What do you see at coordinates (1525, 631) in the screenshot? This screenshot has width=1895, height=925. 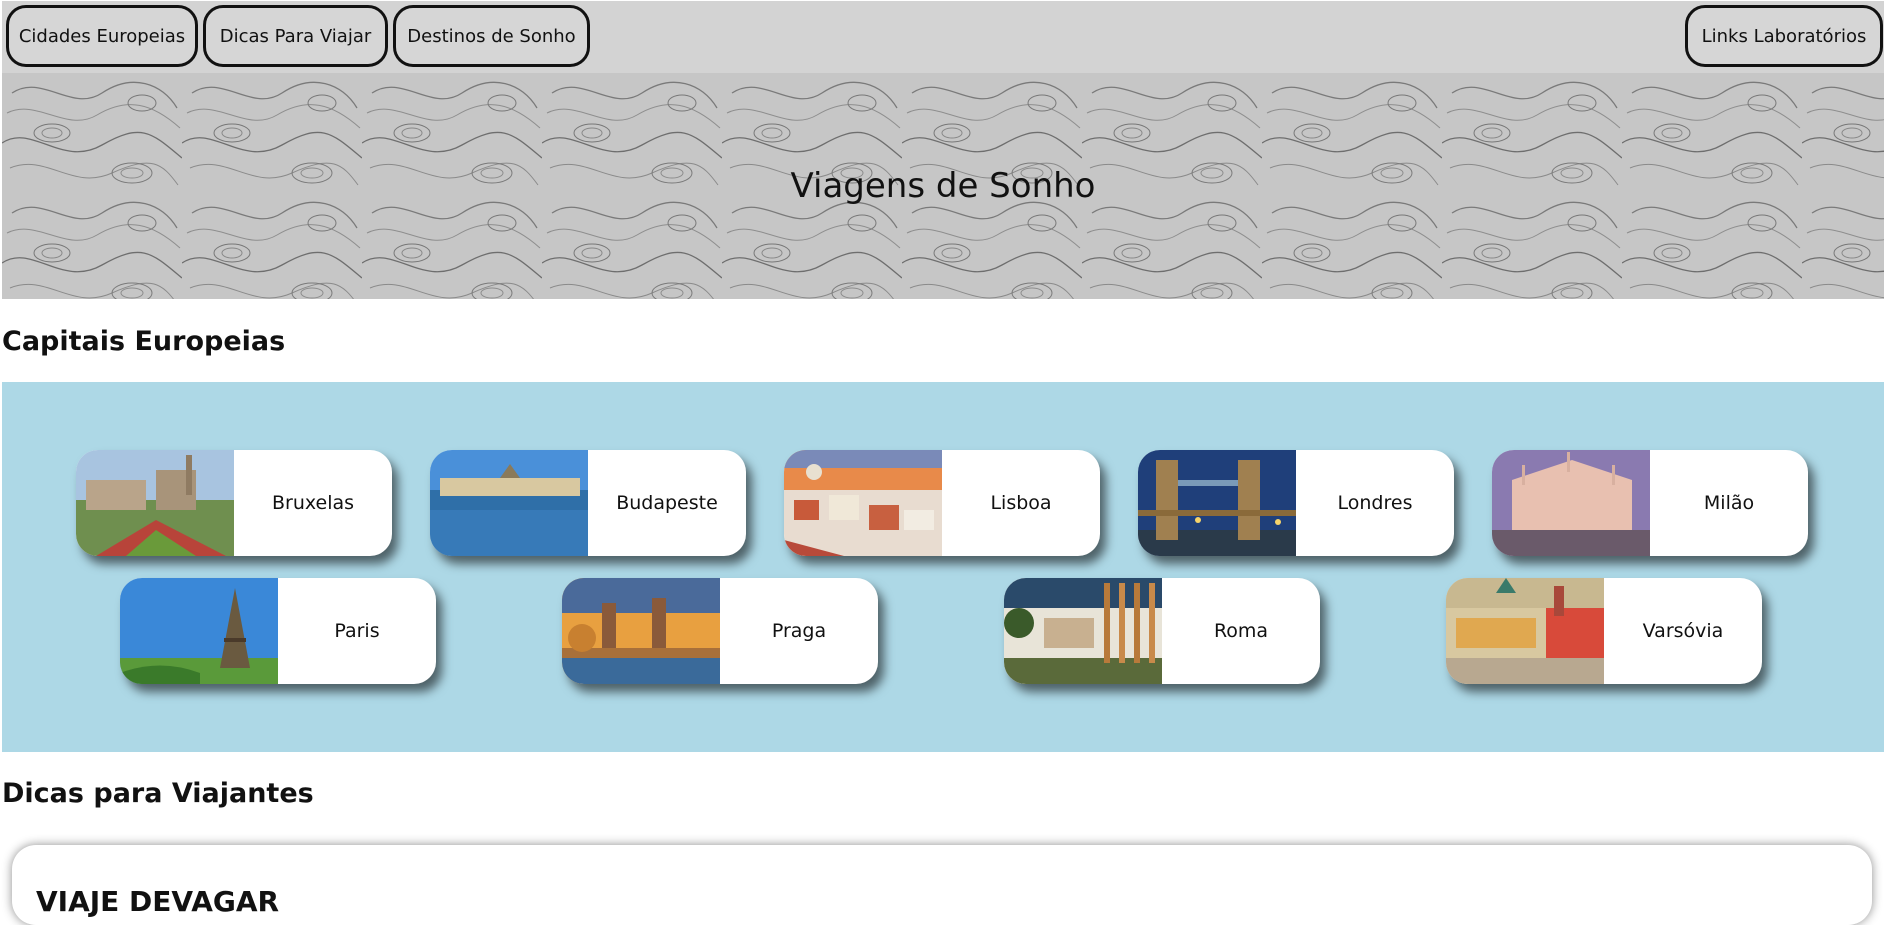 I see `varsovia-photo` at bounding box center [1525, 631].